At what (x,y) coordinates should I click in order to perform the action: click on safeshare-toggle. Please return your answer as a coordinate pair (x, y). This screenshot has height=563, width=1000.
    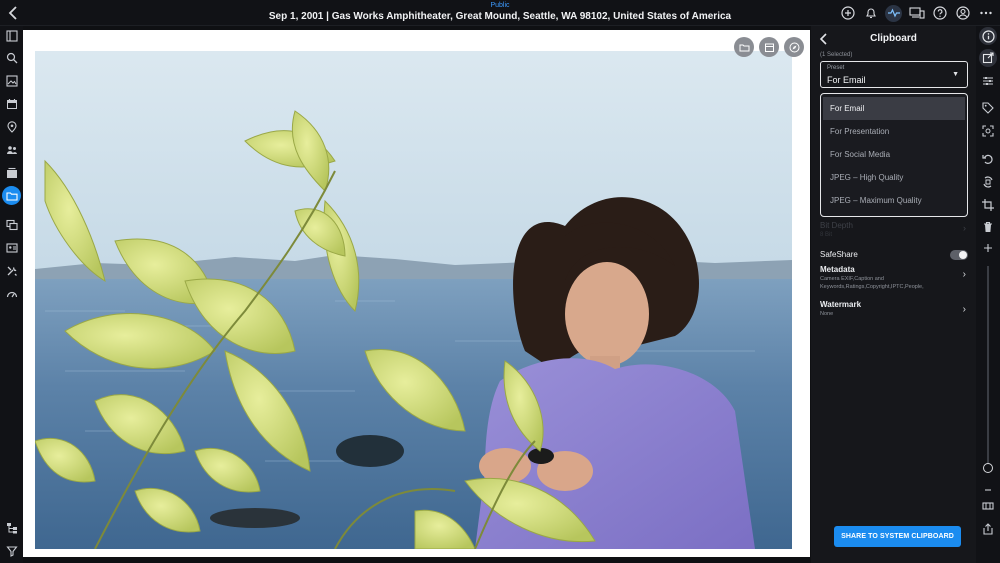
    Looking at the image, I should click on (959, 255).